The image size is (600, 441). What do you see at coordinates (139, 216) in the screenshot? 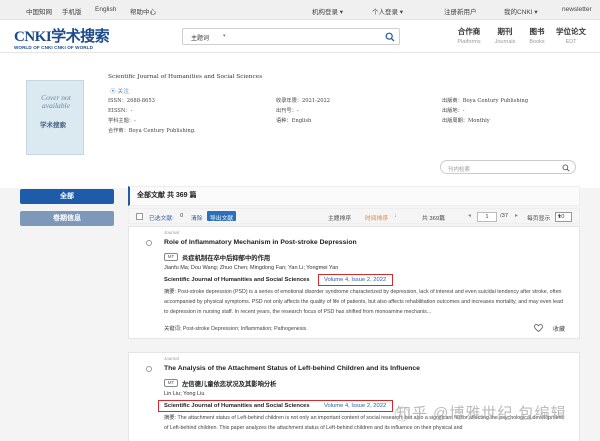
I see `select-all-checkbox` at bounding box center [139, 216].